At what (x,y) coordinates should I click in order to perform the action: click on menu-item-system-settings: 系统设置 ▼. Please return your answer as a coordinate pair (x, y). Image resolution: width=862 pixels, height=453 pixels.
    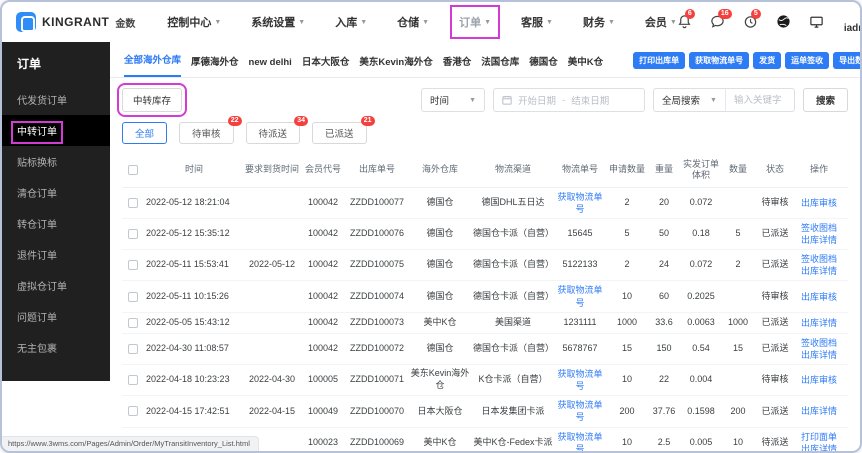
    Looking at the image, I should click on (278, 22).